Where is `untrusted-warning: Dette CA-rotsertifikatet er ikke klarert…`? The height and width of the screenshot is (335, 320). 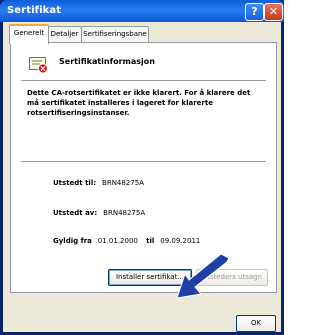 untrusted-warning: Dette CA-rotsertifikatet er ikke klarert… is located at coordinates (139, 103).